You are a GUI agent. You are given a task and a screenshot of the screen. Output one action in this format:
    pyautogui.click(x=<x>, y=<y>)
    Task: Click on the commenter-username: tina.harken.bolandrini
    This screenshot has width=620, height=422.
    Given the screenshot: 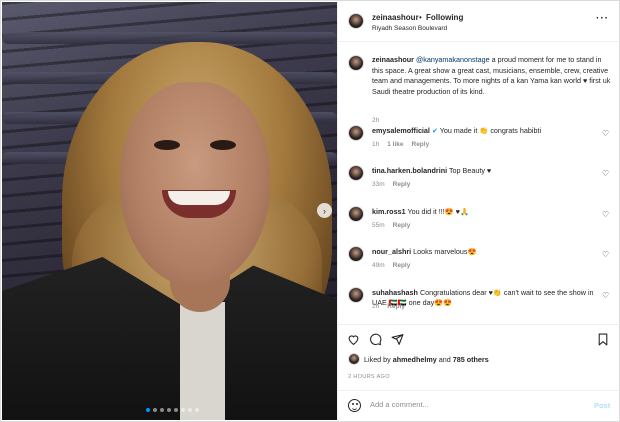 What is the action you would take?
    pyautogui.click(x=409, y=170)
    